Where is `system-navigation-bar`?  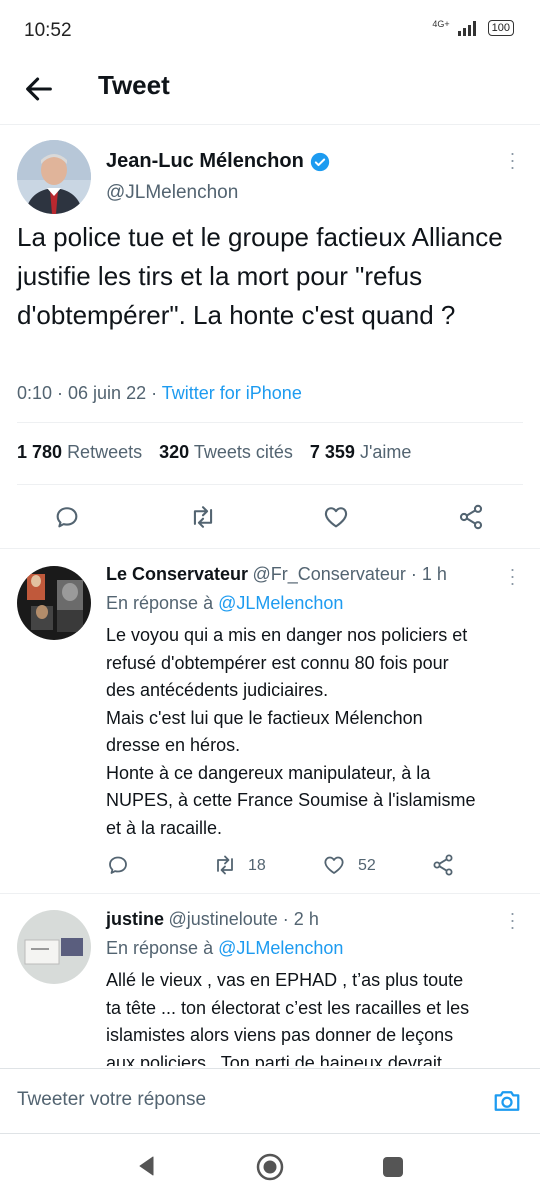 system-navigation-bar is located at coordinates (270, 1166).